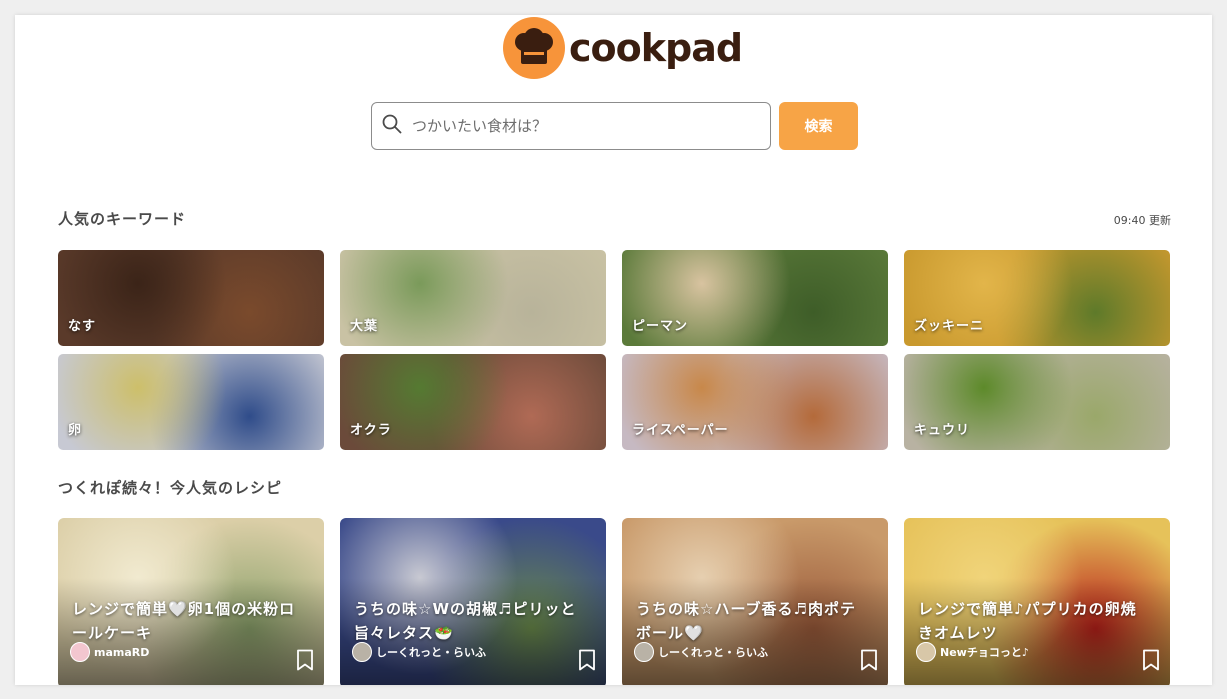 The height and width of the screenshot is (699, 1227). Describe the element at coordinates (1027, 621) in the screenshot. I see `recipe-title: レンジで簡単♪パプリカの卵焼きオムレツ` at that location.